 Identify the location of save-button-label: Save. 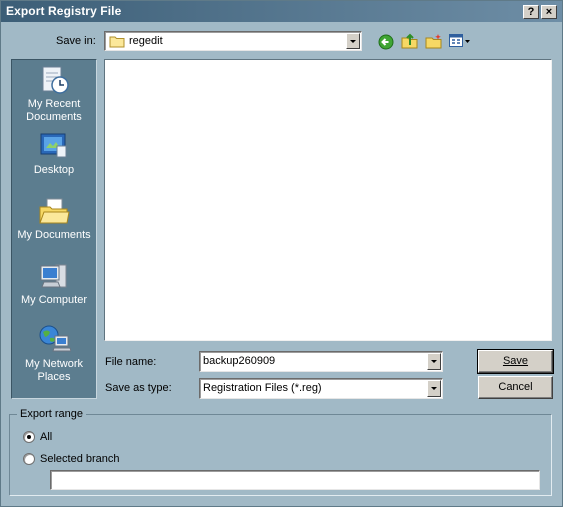
(515, 361).